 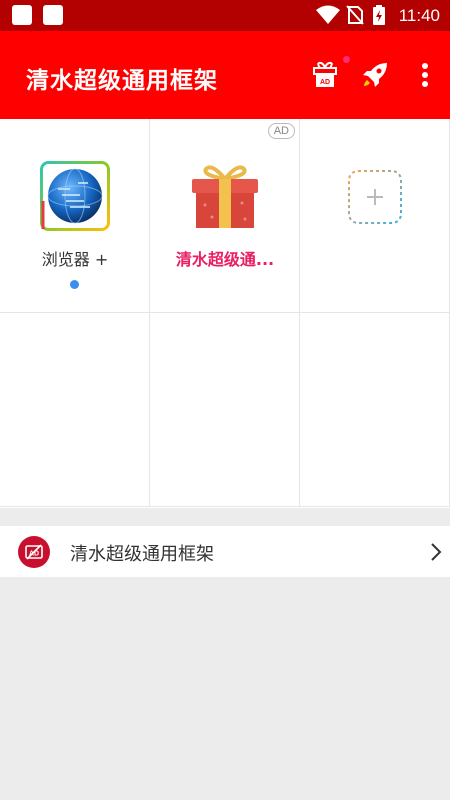 What do you see at coordinates (225, 15) in the screenshot?
I see `status-bar: 11:40` at bounding box center [225, 15].